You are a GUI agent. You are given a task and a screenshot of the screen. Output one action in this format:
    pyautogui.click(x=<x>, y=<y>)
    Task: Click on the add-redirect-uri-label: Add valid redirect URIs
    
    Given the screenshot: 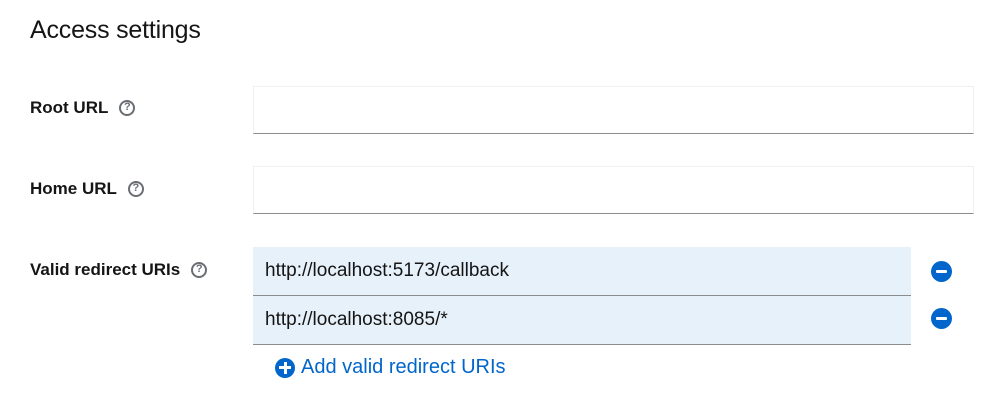 What is the action you would take?
    pyautogui.click(x=403, y=367)
    